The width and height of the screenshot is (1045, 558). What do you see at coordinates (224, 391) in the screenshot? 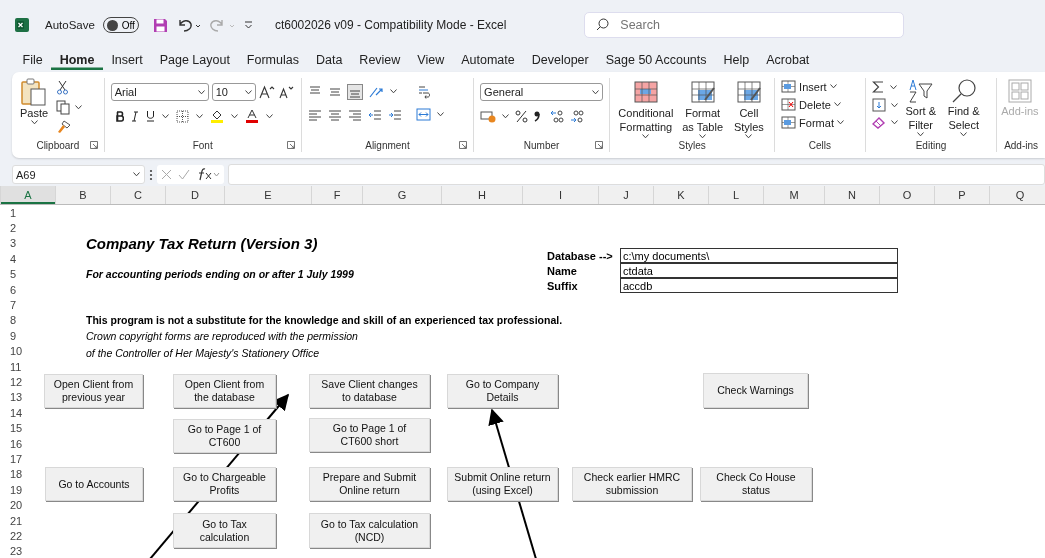
I see `macro-button: Open Client from the database` at bounding box center [224, 391].